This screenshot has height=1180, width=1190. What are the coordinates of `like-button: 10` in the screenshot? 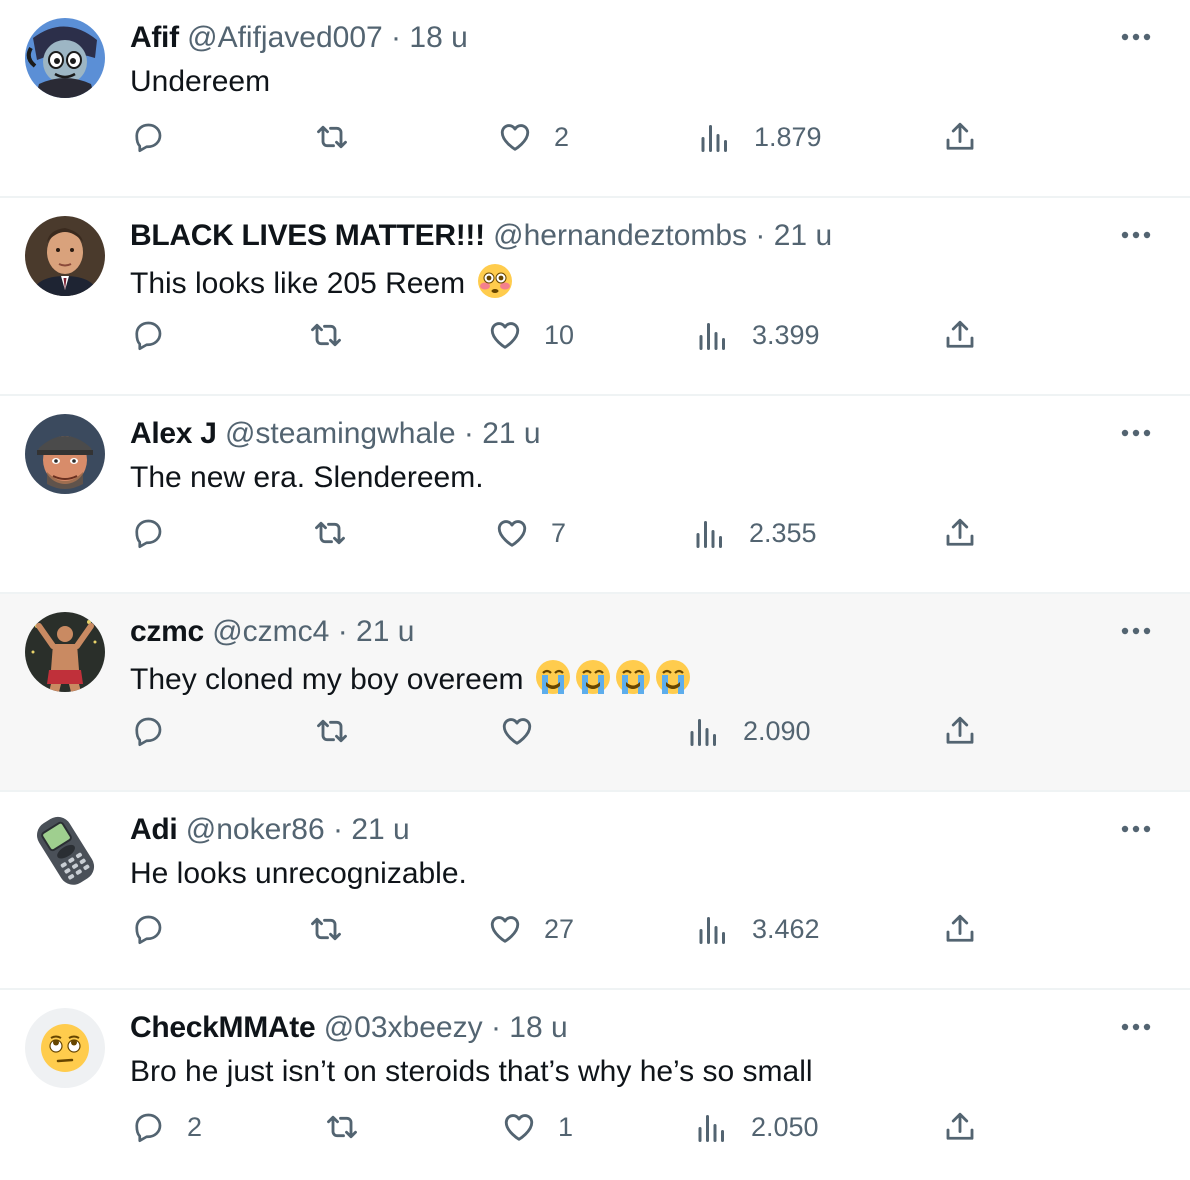 It's located at (530, 335).